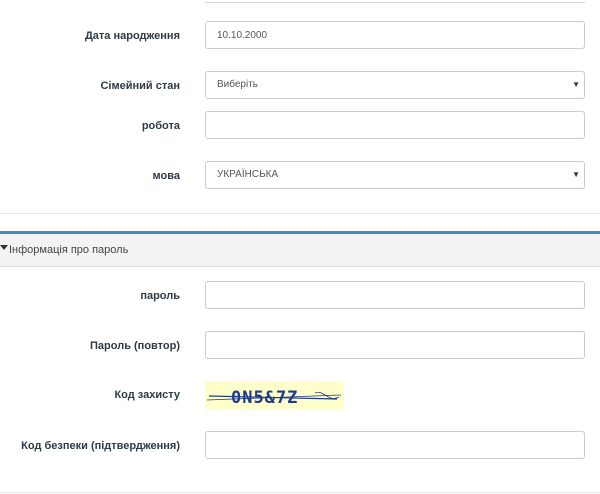 This screenshot has height=494, width=600. I want to click on marital-status-select: Виберіть ▼, so click(395, 85).